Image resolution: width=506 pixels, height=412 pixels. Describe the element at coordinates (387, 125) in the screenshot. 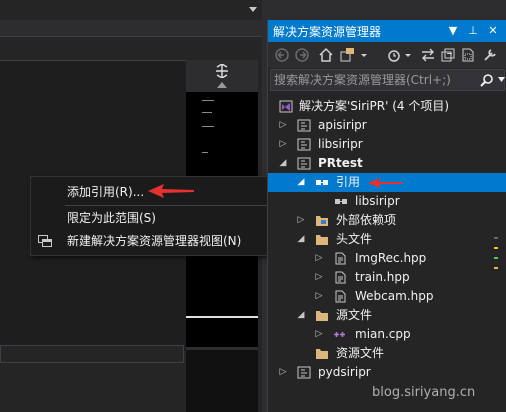

I see `tree-node-project-apisiripr: ▷ apisiripr` at that location.